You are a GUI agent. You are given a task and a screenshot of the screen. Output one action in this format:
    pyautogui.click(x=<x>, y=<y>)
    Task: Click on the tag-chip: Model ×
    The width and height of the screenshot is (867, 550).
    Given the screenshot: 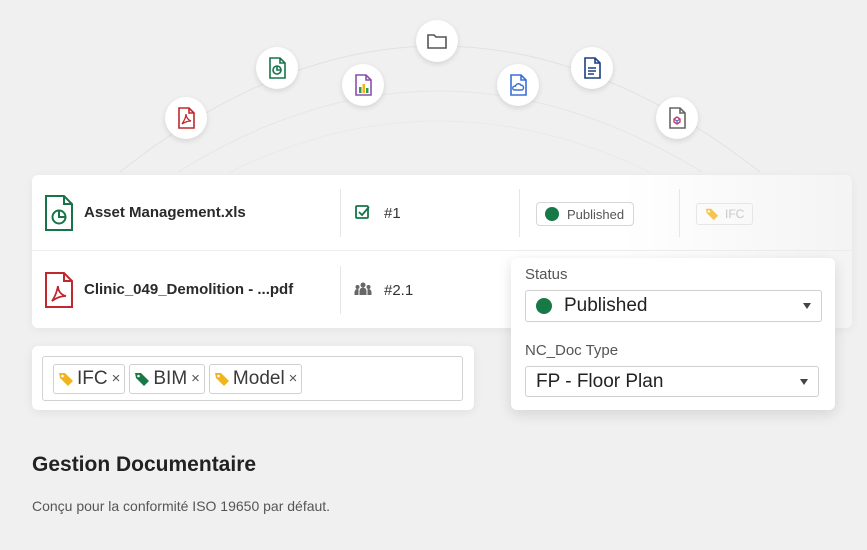 What is the action you would take?
    pyautogui.click(x=255, y=378)
    